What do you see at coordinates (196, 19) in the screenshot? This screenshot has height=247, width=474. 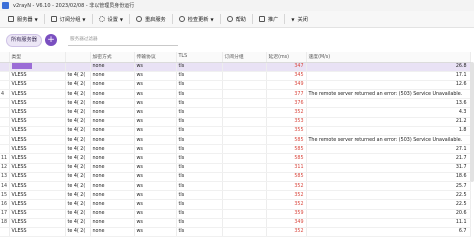 I see `check-update-menu-button: 检查更新 ▼` at bounding box center [196, 19].